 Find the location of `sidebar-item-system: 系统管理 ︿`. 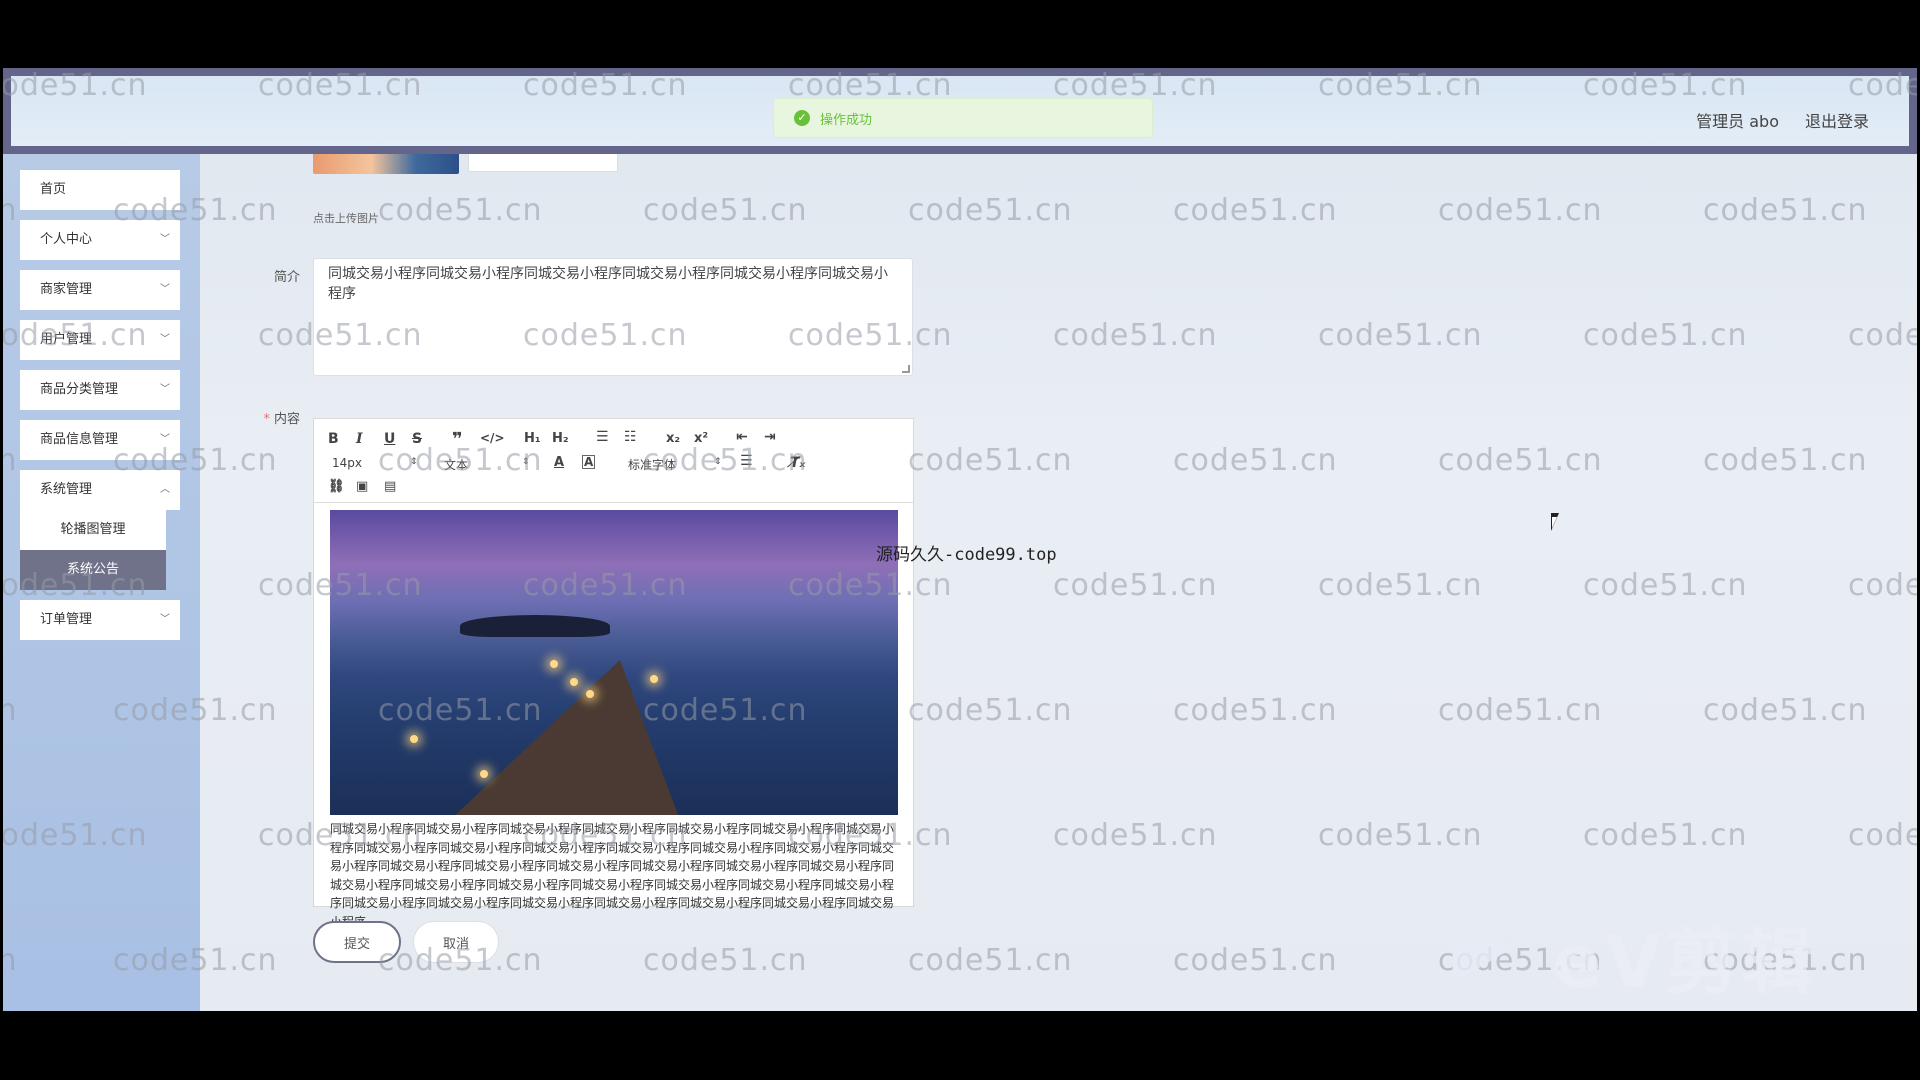

sidebar-item-system: 系统管理 ︿ is located at coordinates (100, 490).